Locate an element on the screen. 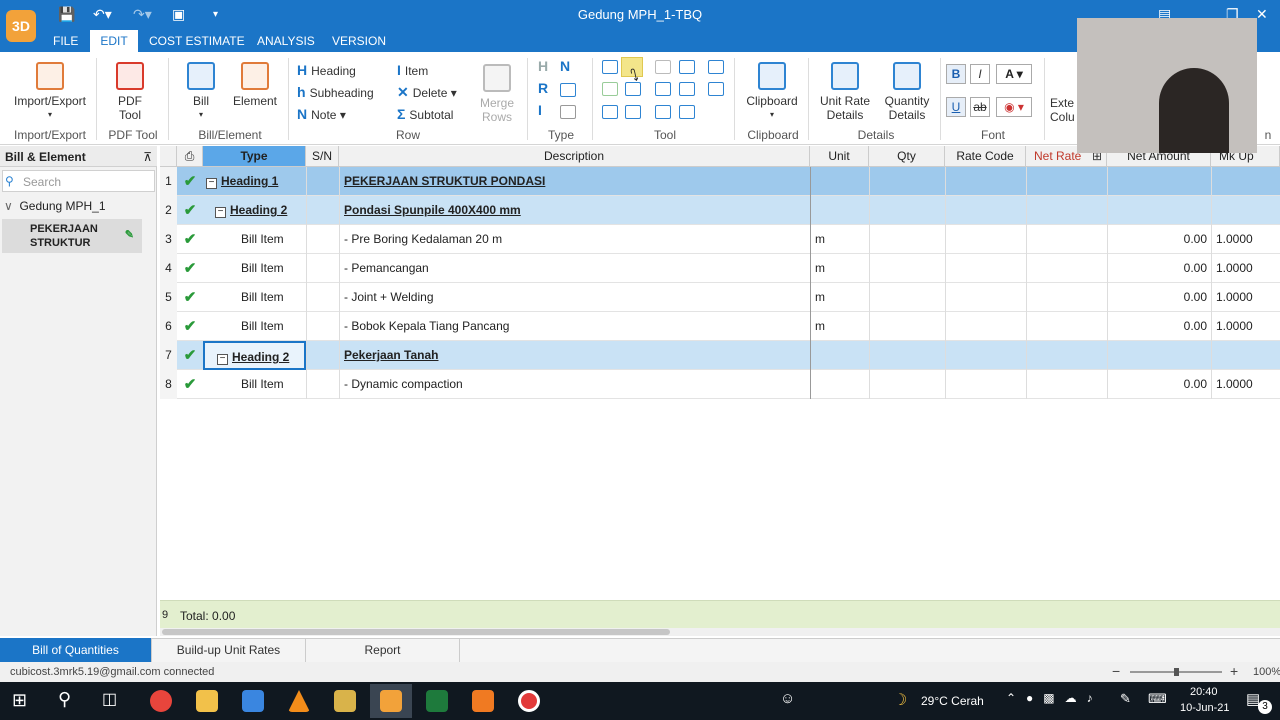  description-cell: PEKERJAAN STRUKTUR PONDASI is located at coordinates (574, 181).